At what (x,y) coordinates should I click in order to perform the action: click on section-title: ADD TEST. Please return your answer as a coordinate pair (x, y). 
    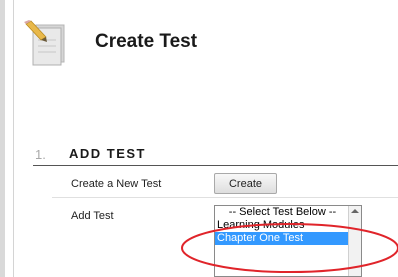
    Looking at the image, I should click on (107, 153).